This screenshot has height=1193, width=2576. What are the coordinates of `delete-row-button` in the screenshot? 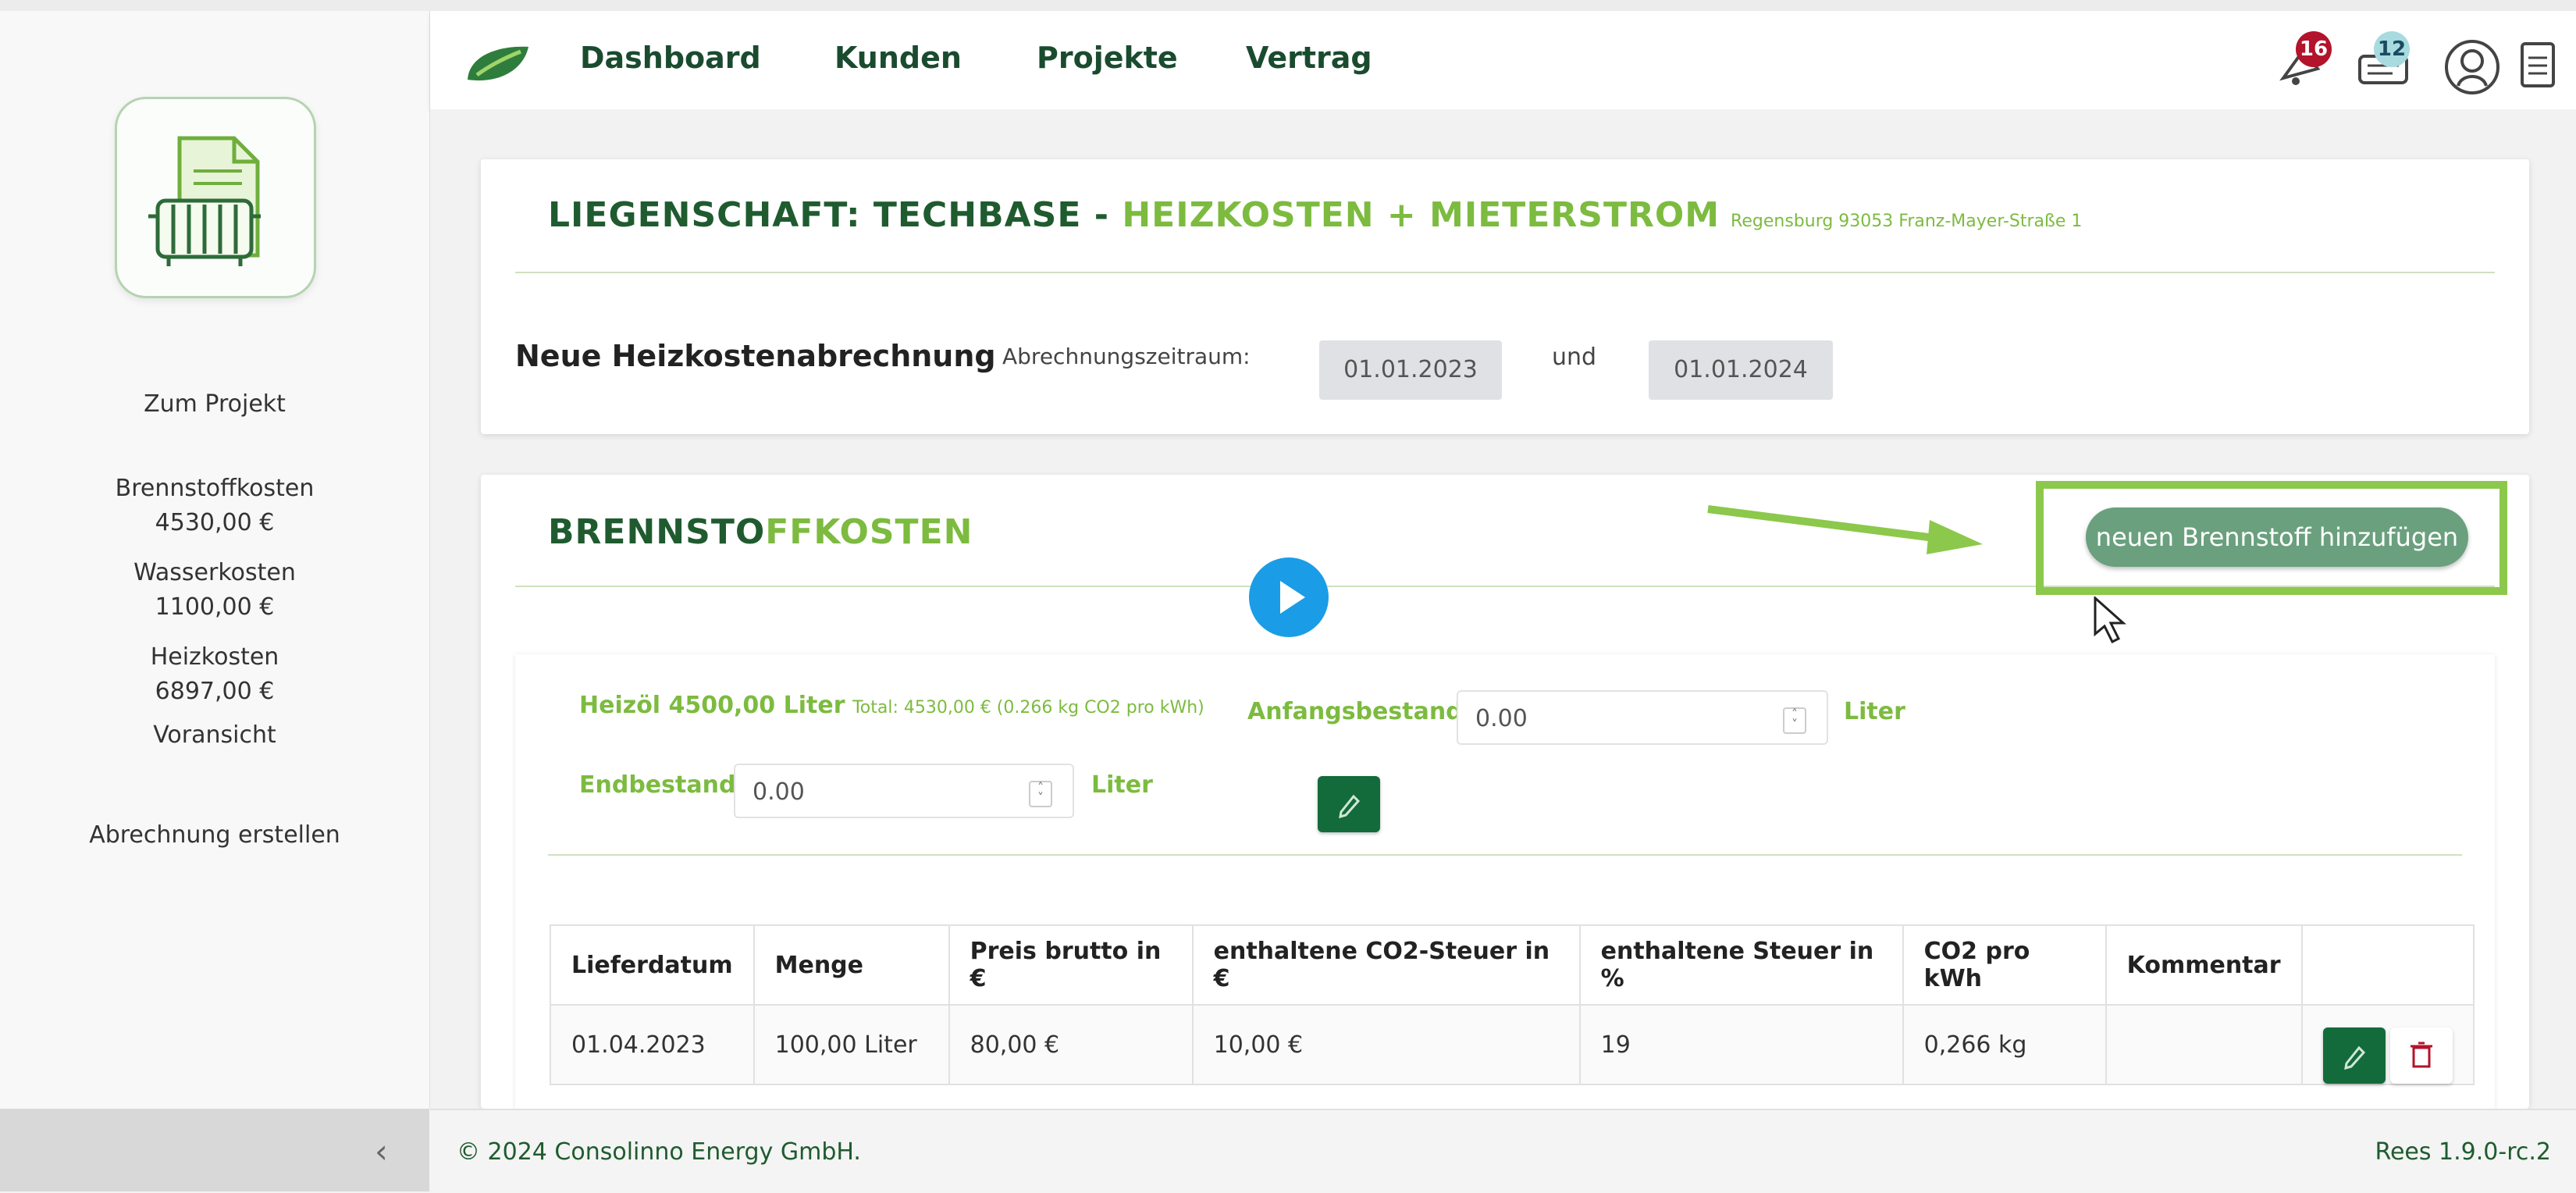 It's located at (2421, 1055).